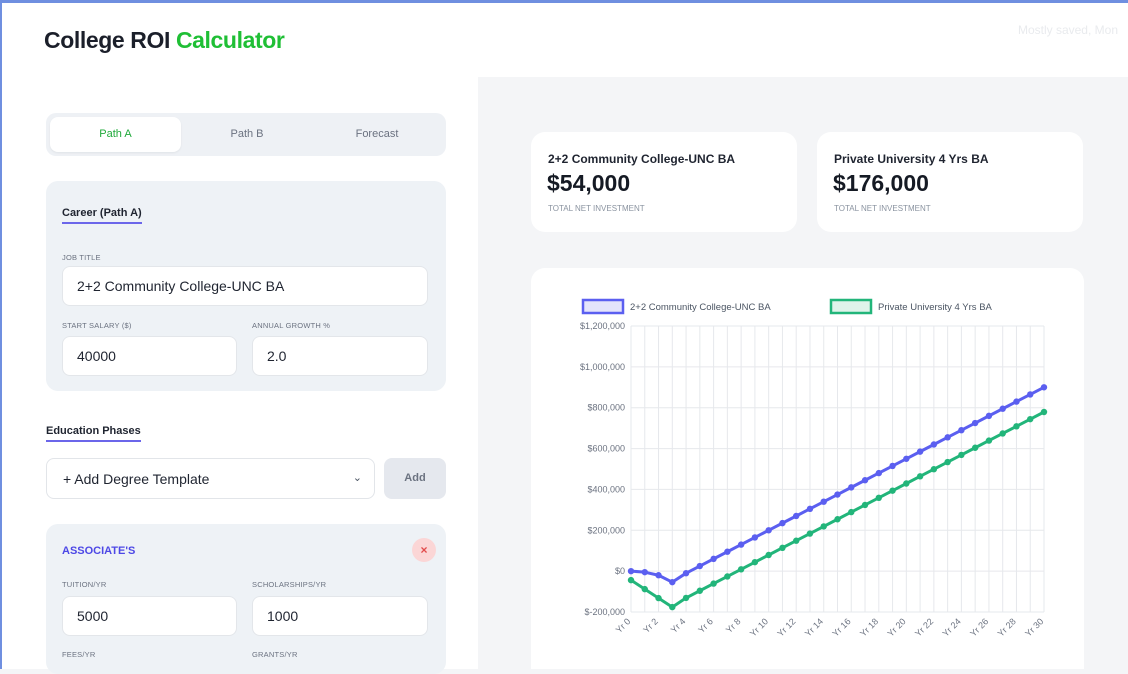  I want to click on job-title-label: JOB TITLE, so click(81, 257).